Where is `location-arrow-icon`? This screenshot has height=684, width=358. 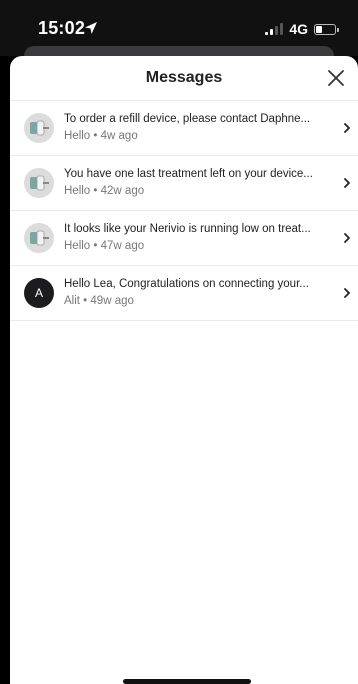 location-arrow-icon is located at coordinates (91, 28).